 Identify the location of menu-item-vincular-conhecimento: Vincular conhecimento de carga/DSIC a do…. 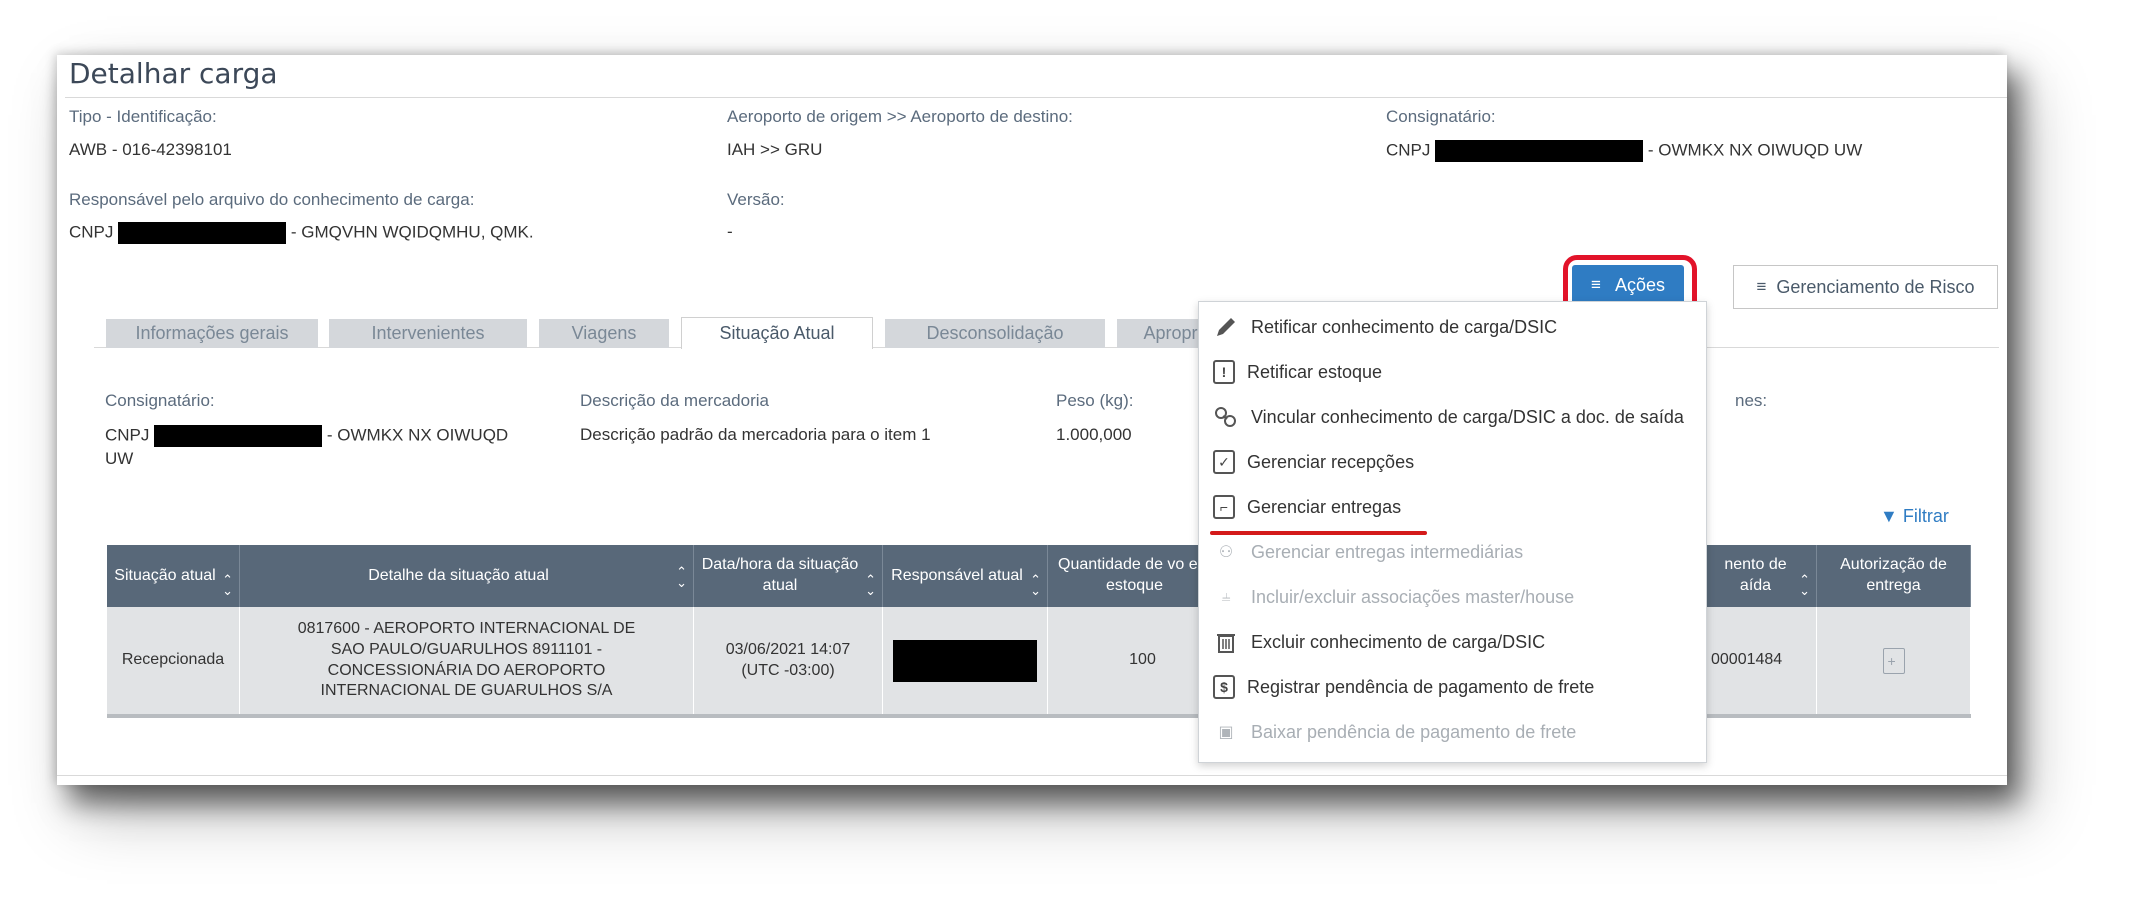
(1452, 417).